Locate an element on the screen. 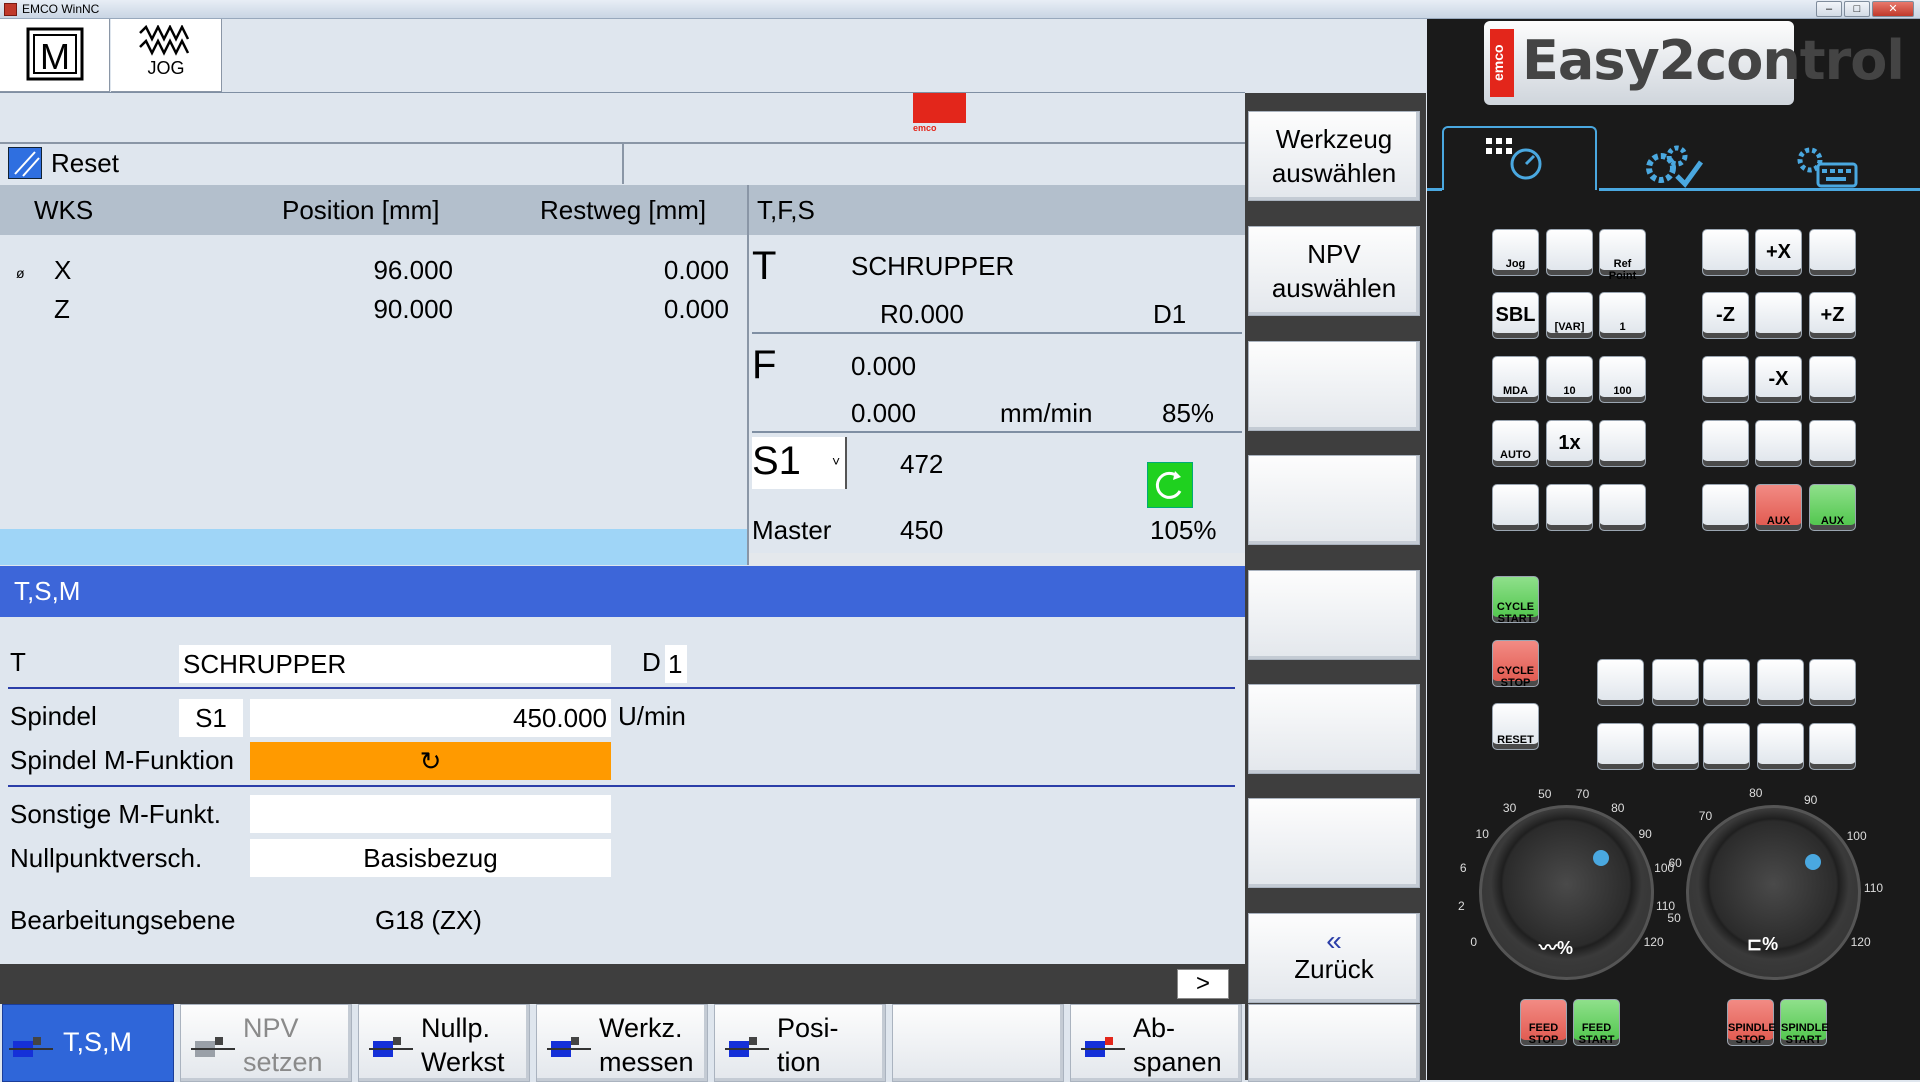  tfs-feed: 0.000 is located at coordinates (884, 366).